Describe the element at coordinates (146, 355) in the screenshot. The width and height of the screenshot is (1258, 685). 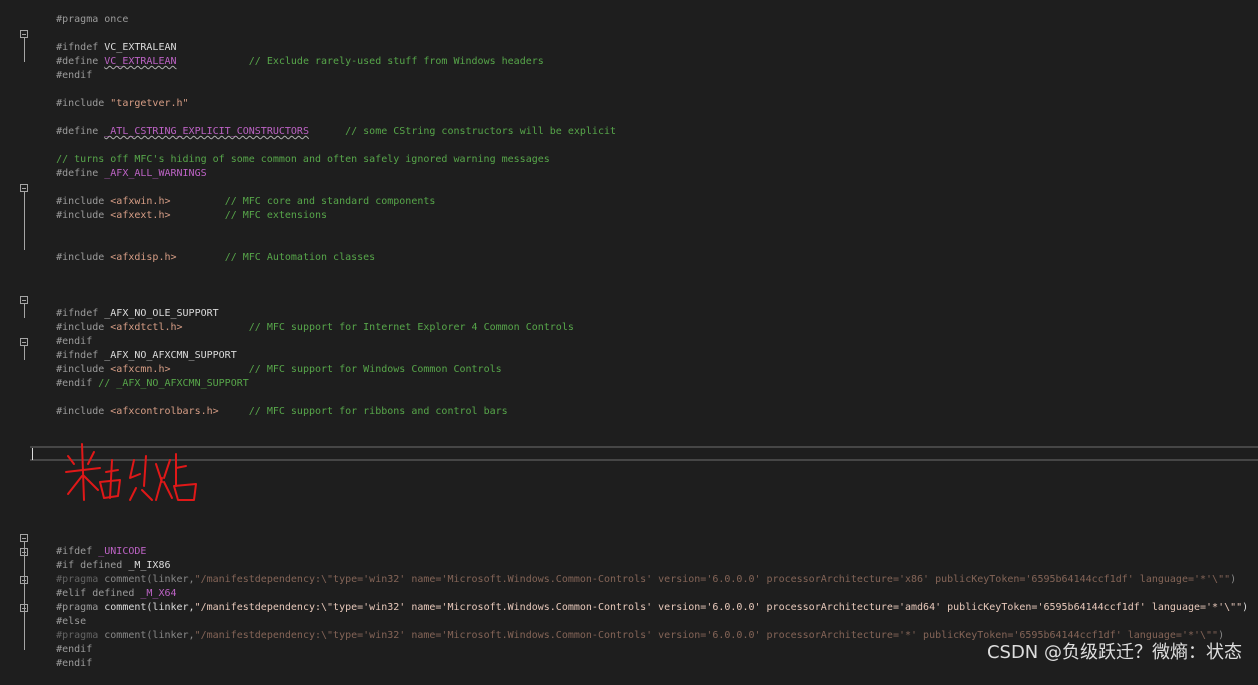
I see `code-line: #ifndef _AFX_NO_AFXCMN_SUPPORT` at that location.